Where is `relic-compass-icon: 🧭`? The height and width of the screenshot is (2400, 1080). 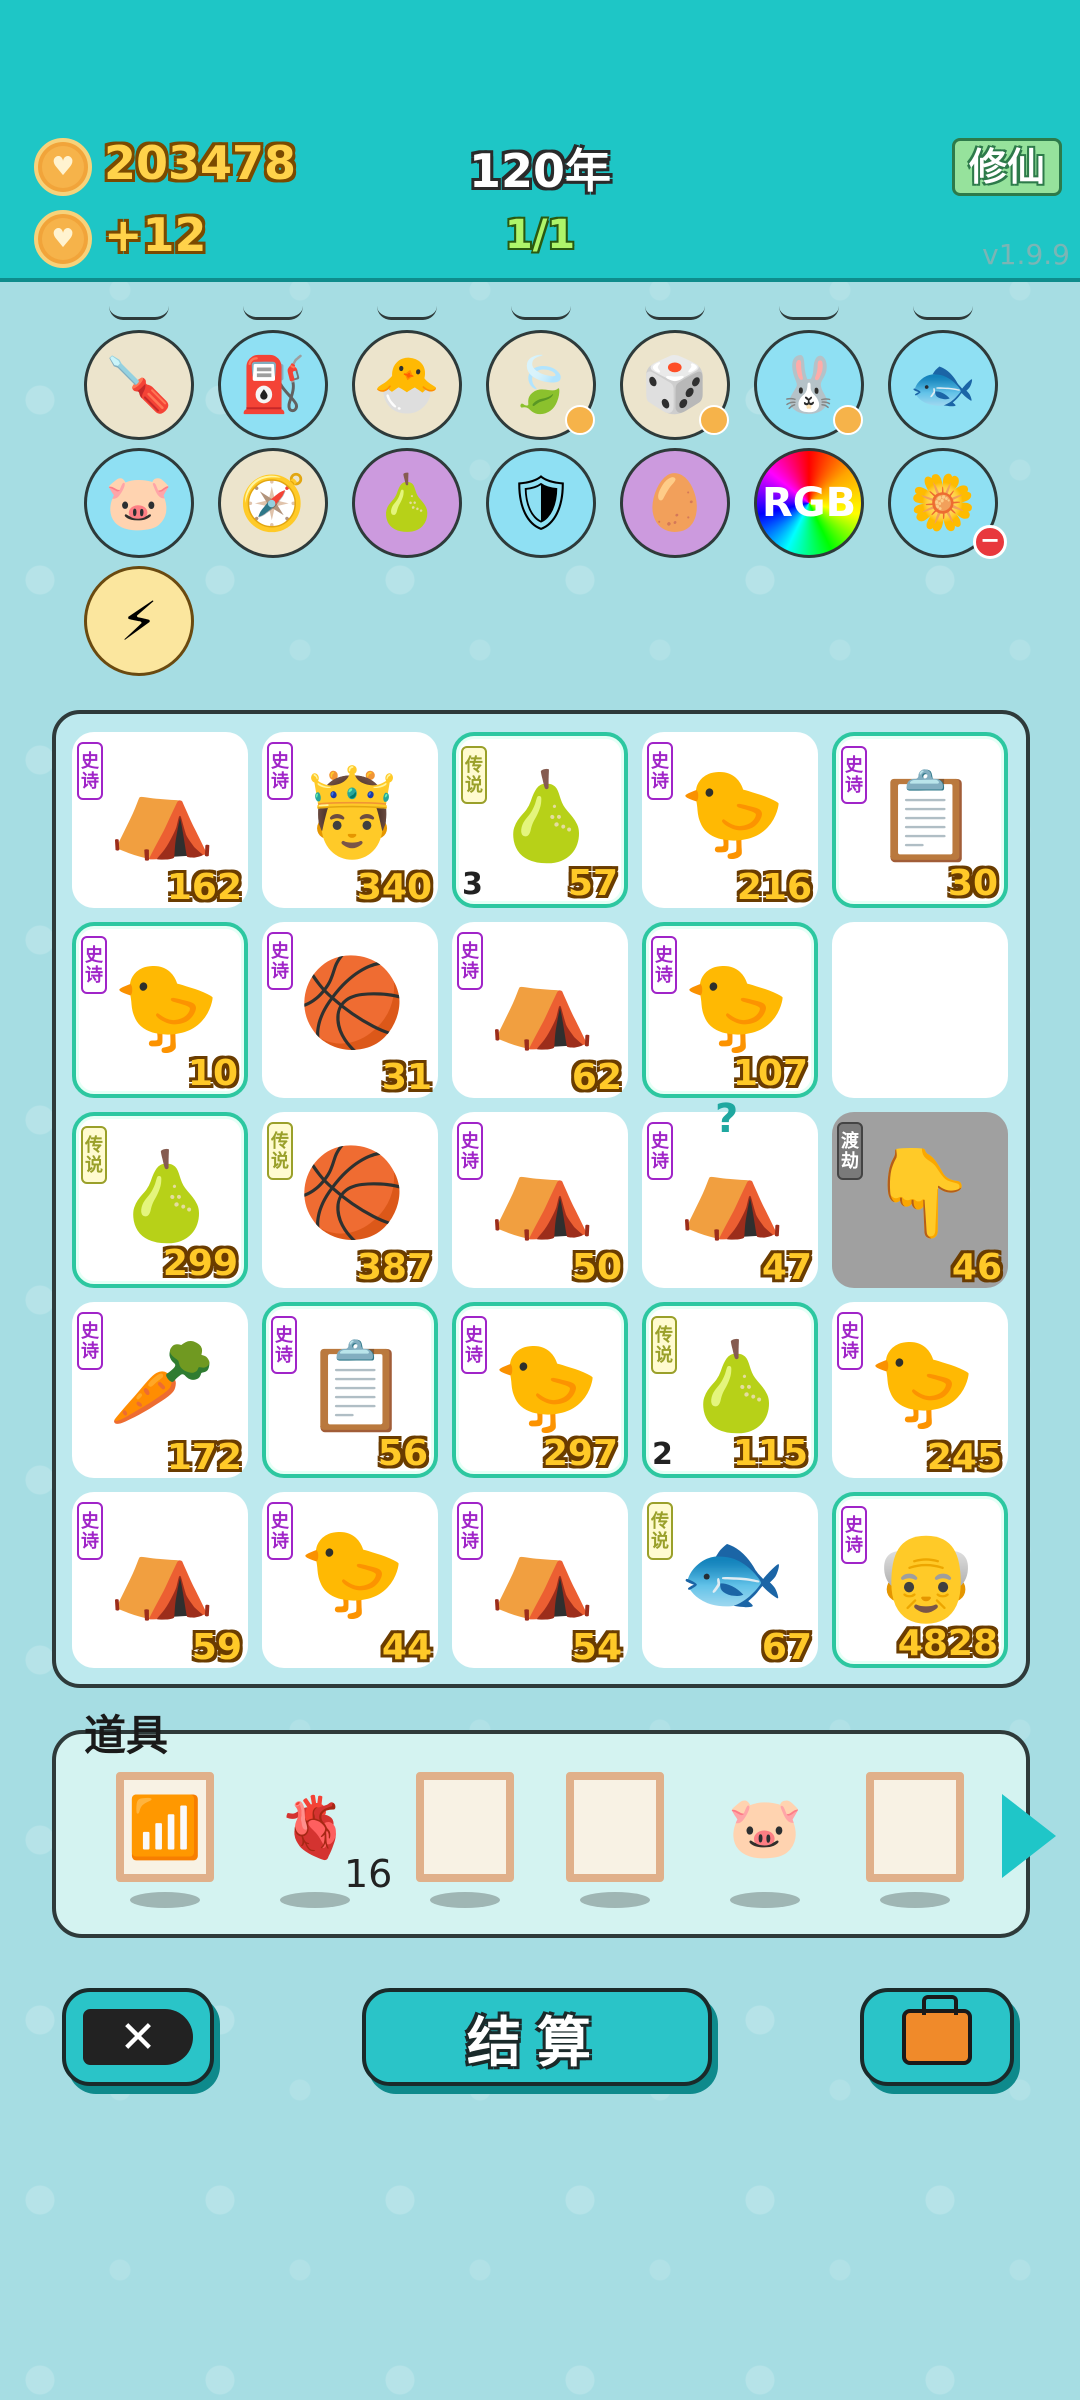
relic-compass-icon: 🧭 is located at coordinates (273, 503).